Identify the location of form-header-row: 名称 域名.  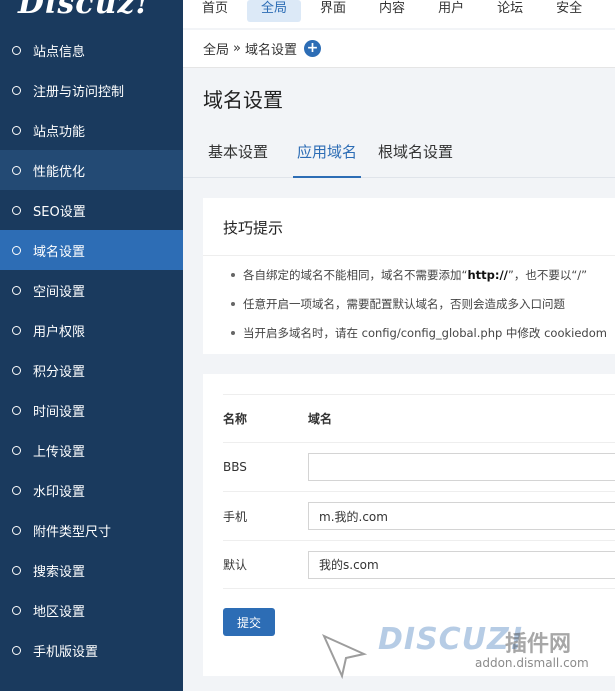
(419, 418).